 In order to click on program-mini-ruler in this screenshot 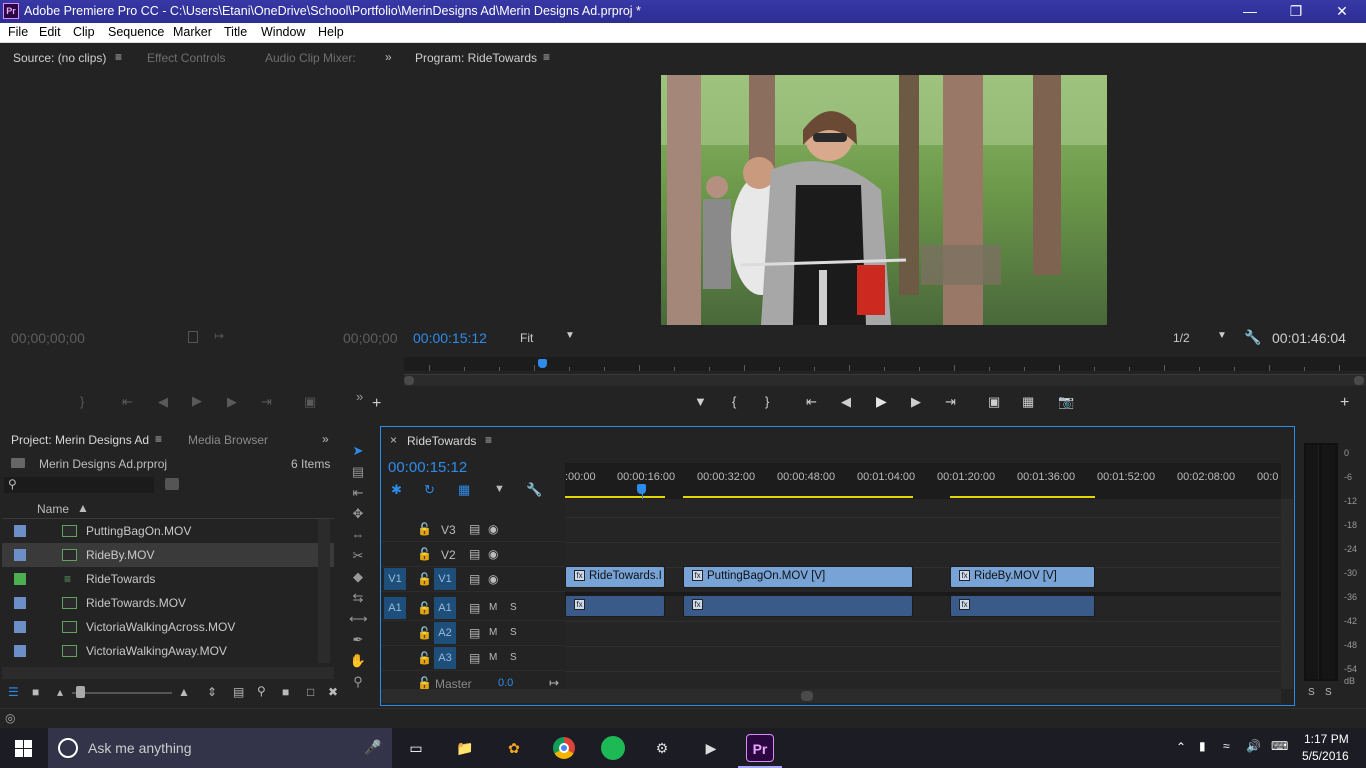, I will do `click(885, 364)`.